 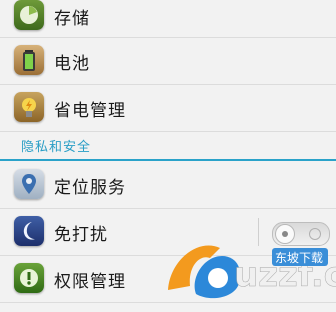 I want to click on settings-item-label: 省电管理, so click(x=90, y=111).